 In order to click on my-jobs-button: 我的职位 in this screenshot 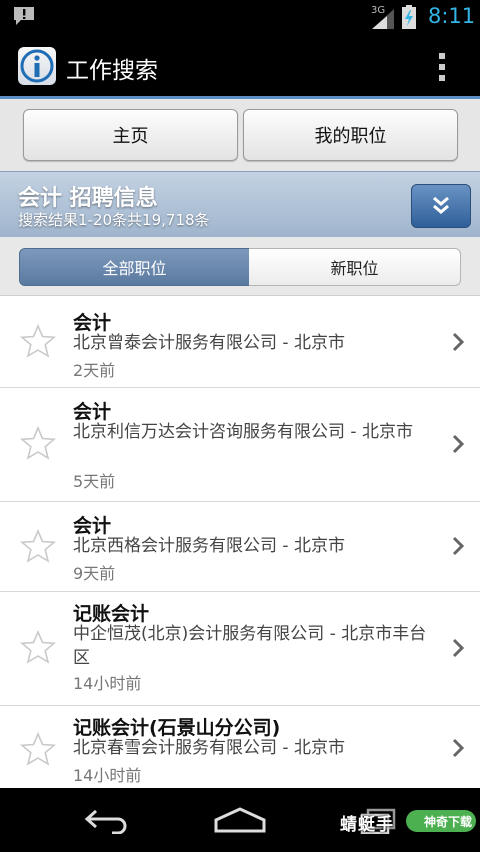, I will do `click(350, 135)`.